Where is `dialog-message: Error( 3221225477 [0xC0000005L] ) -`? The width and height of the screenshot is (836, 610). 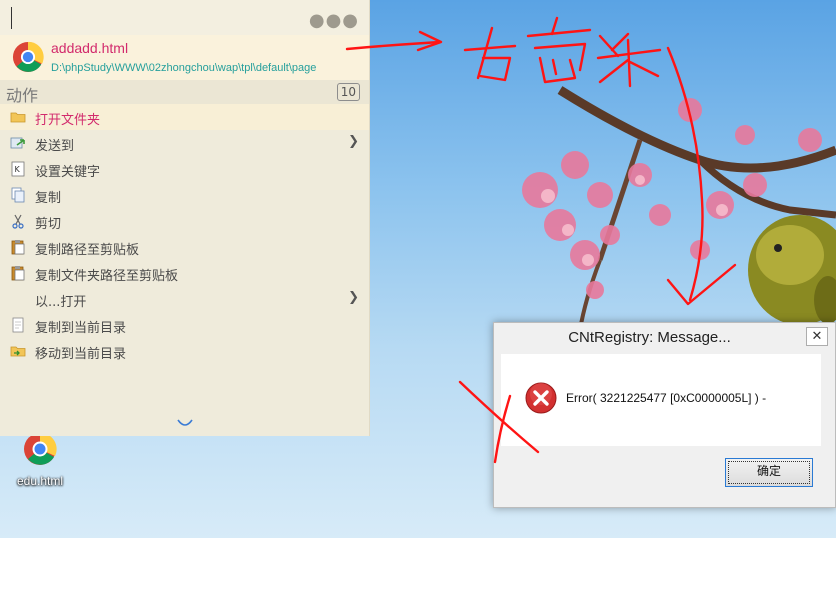
dialog-message: Error( 3221225477 [0xC0000005L] ) - is located at coordinates (666, 398).